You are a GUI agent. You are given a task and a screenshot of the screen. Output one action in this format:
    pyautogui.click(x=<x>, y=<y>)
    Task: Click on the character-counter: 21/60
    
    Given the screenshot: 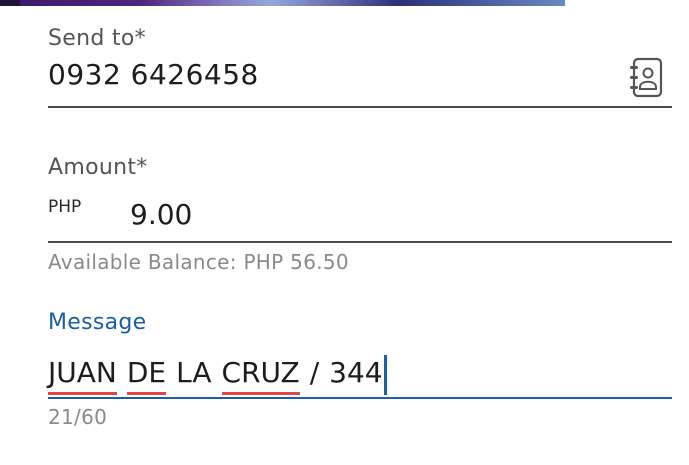 What is the action you would take?
    pyautogui.click(x=78, y=417)
    